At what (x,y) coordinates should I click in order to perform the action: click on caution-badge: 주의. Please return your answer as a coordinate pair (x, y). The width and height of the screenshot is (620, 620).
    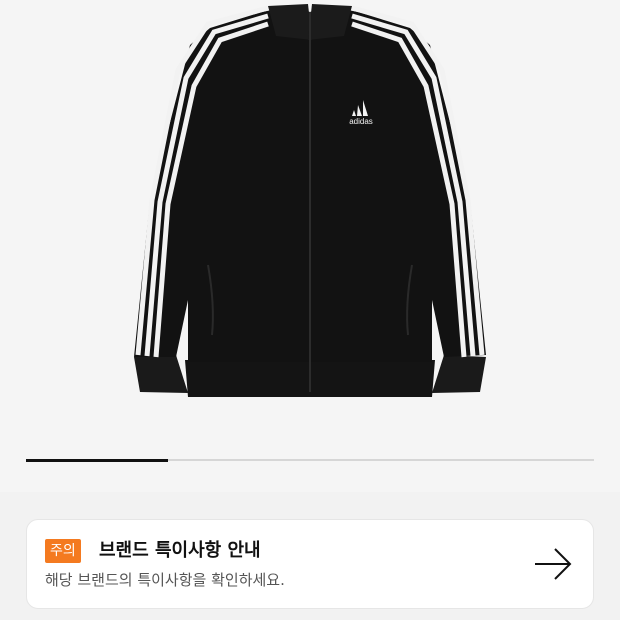
    Looking at the image, I should click on (63, 551).